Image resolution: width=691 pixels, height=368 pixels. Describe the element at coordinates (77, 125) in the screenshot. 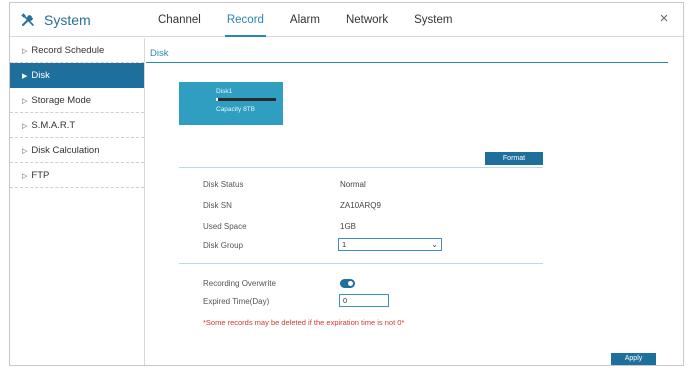

I see `sidebar-item-smart: ▷ S.M.A.R.T` at that location.